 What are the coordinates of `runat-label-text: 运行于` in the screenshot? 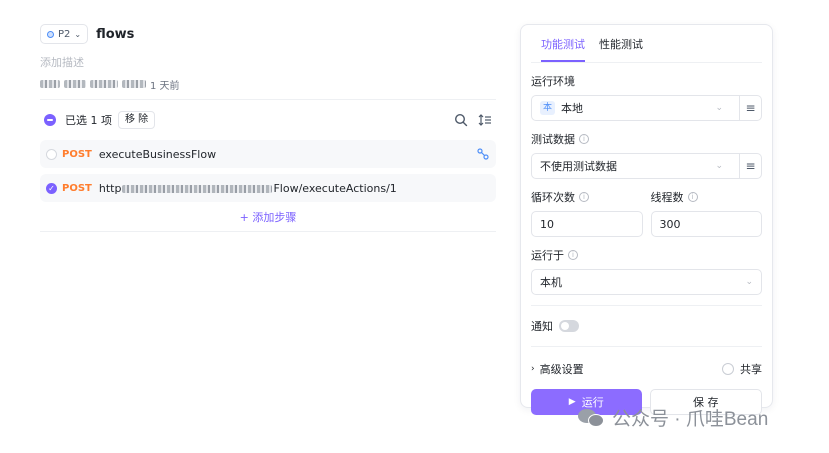 It's located at (547, 255).